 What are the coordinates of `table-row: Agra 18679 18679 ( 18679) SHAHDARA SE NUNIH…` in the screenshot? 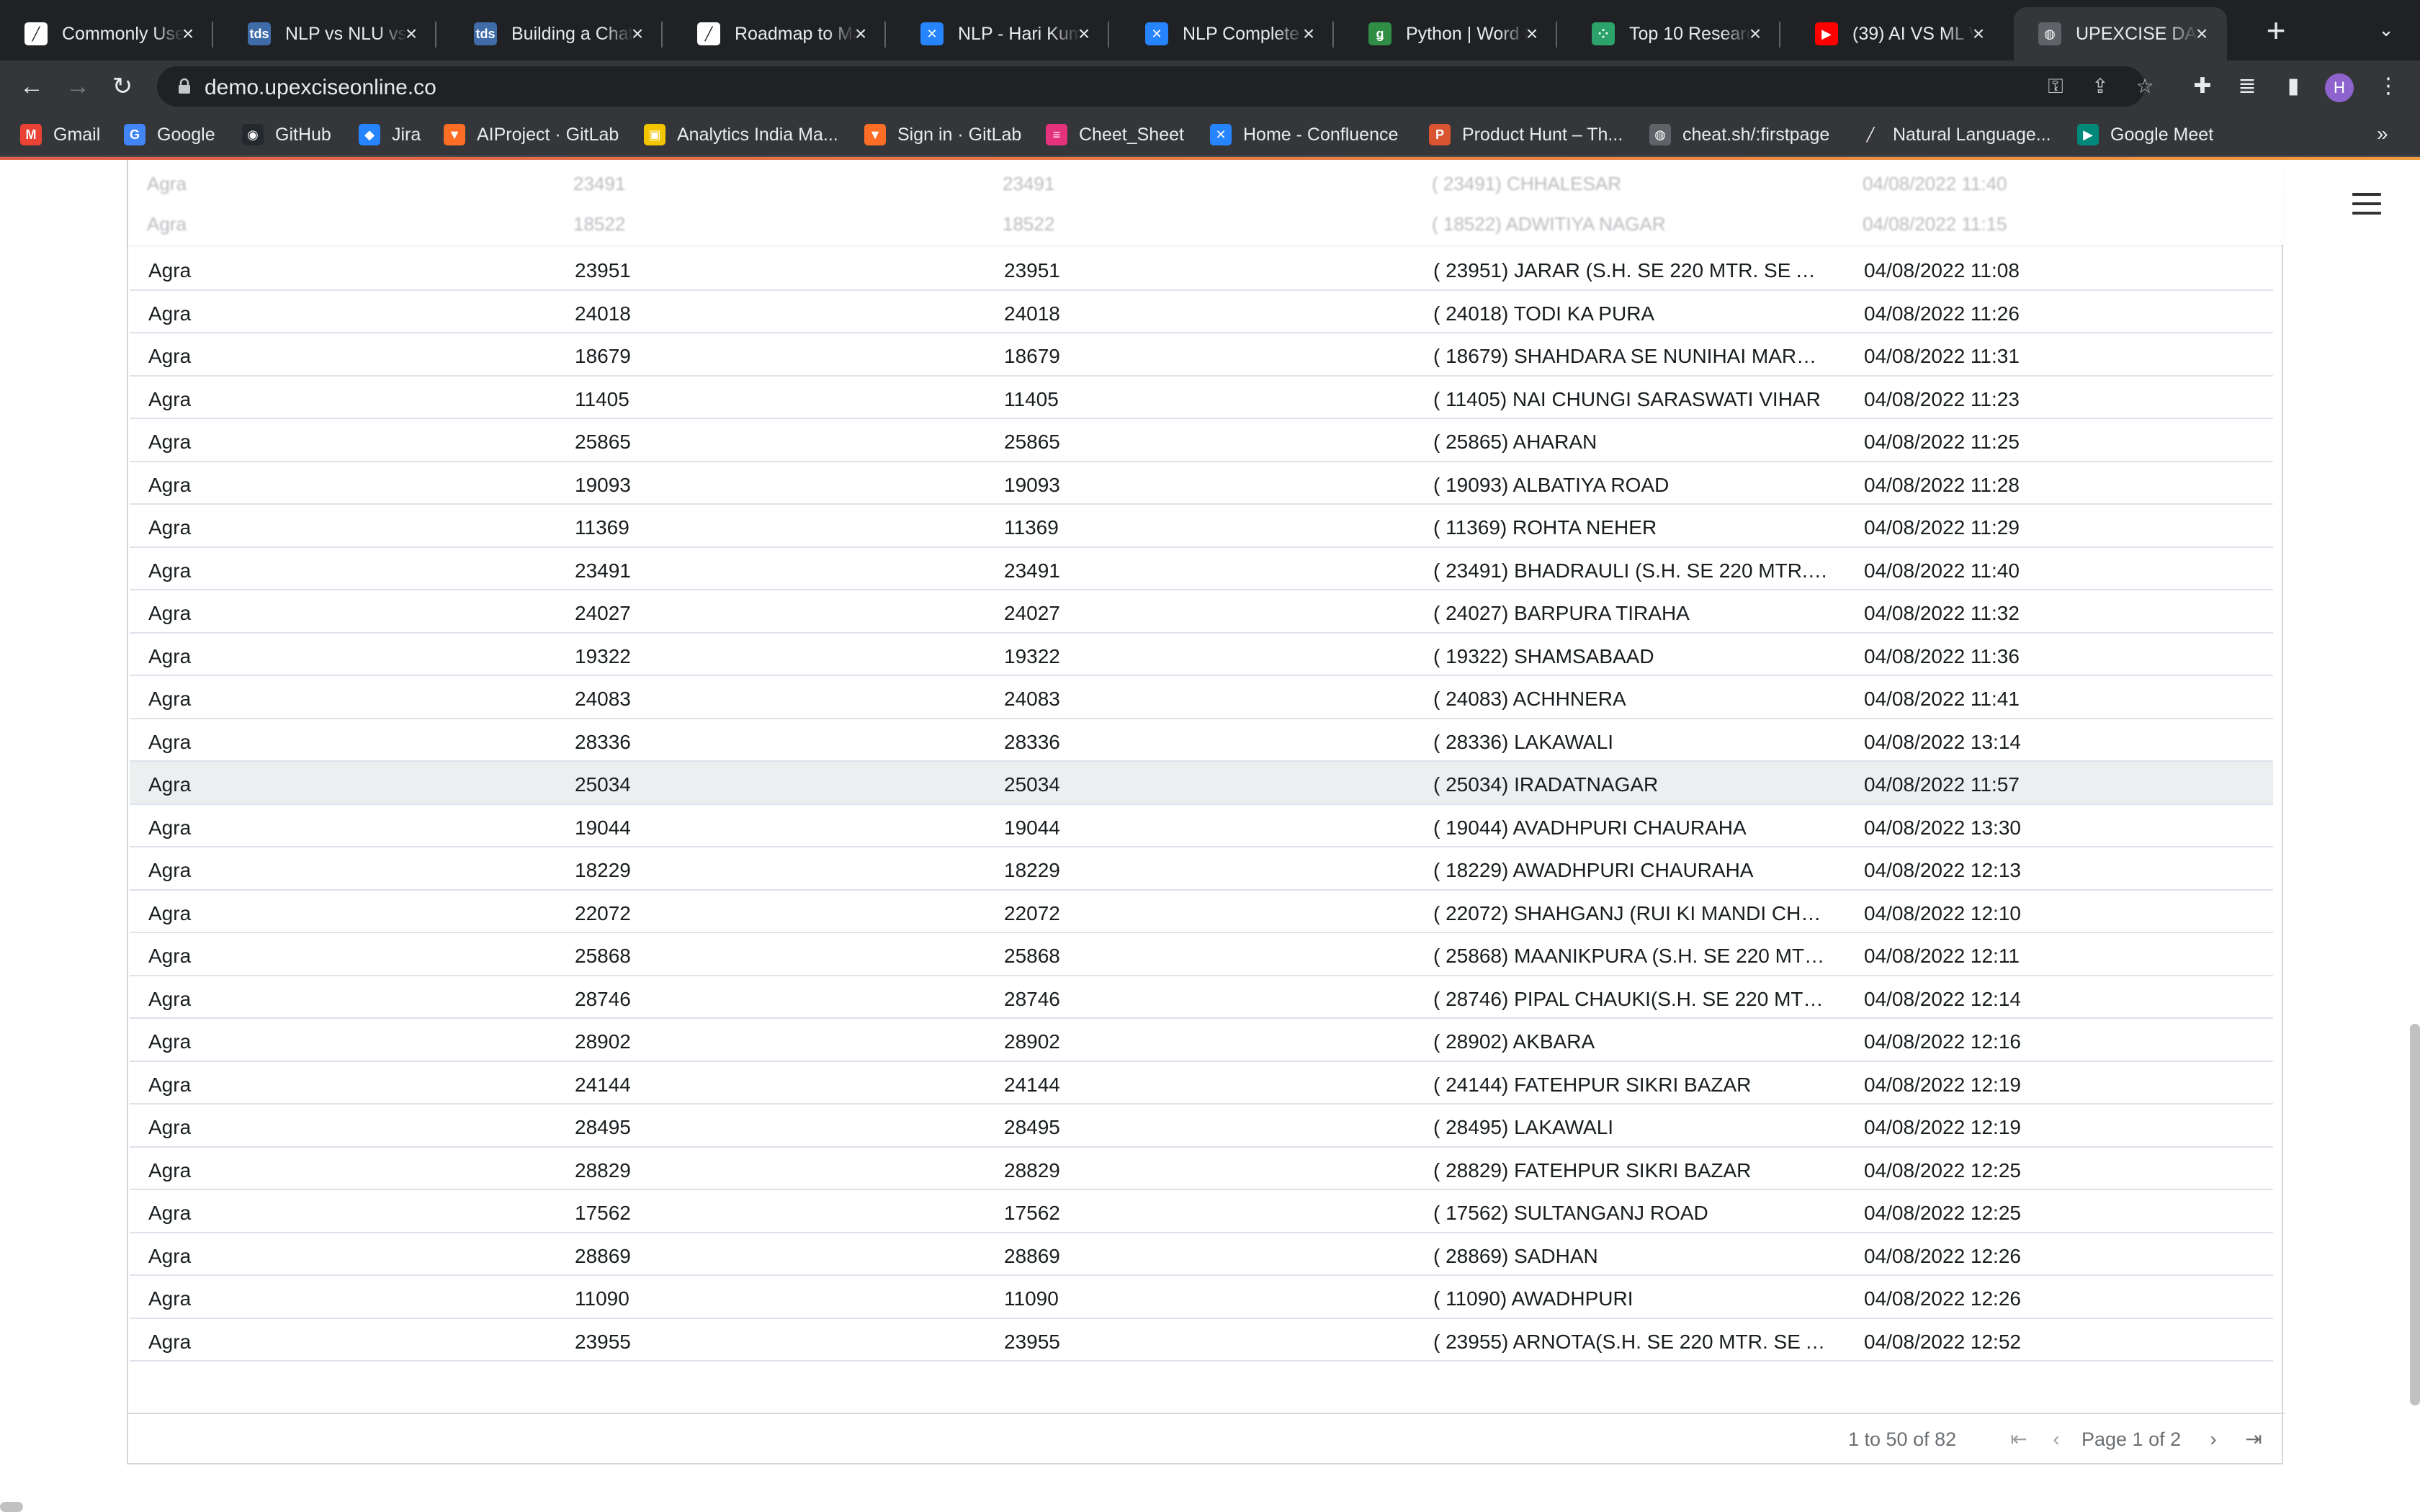 It's located at (1201, 355).